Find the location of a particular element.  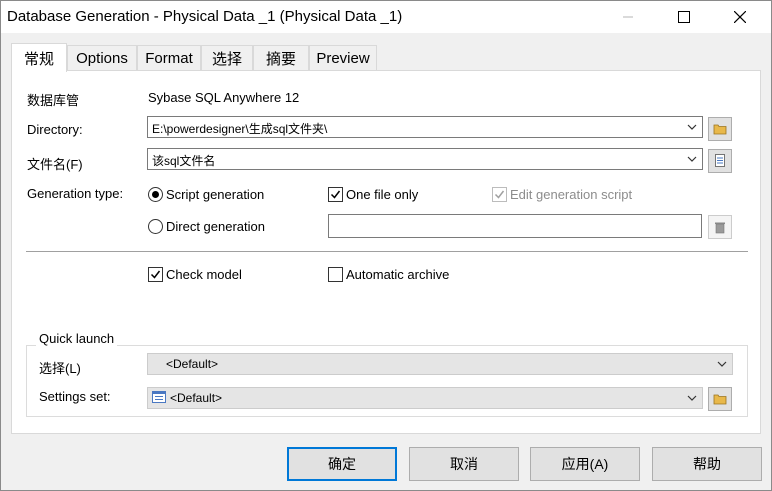

apply-button: 应用(A) is located at coordinates (585, 464).